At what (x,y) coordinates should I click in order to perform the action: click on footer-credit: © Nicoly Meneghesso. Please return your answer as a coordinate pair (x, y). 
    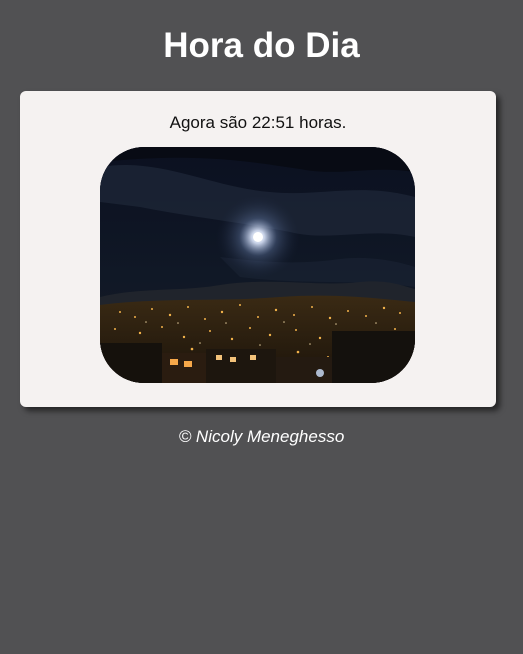
    Looking at the image, I should click on (261, 436).